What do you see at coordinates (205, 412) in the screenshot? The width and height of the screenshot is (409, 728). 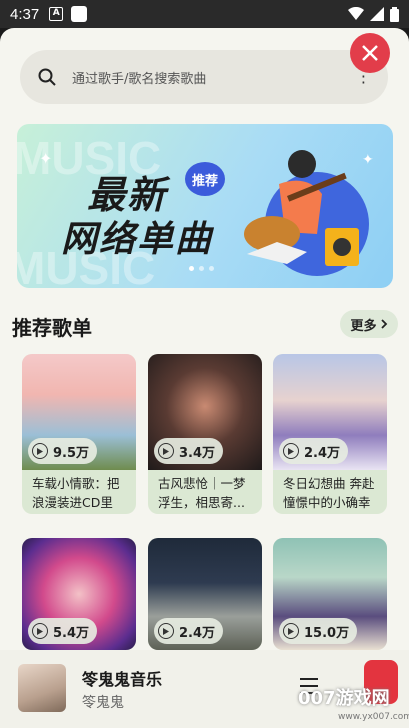 I see `playlist-cover: 3.4万` at bounding box center [205, 412].